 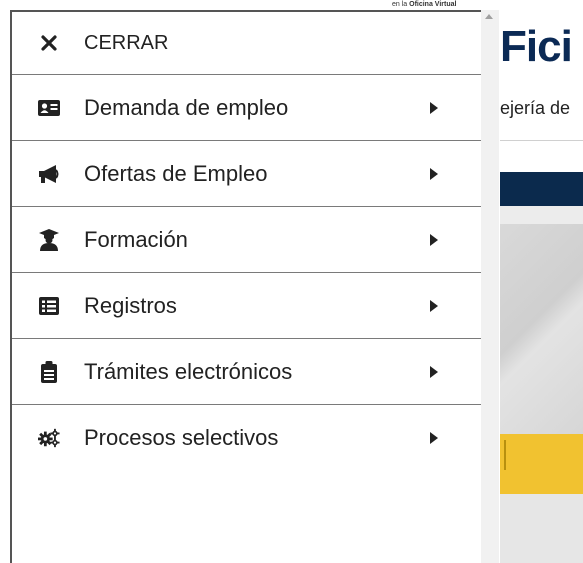 I want to click on ministry-banner, so click(x=541, y=464).